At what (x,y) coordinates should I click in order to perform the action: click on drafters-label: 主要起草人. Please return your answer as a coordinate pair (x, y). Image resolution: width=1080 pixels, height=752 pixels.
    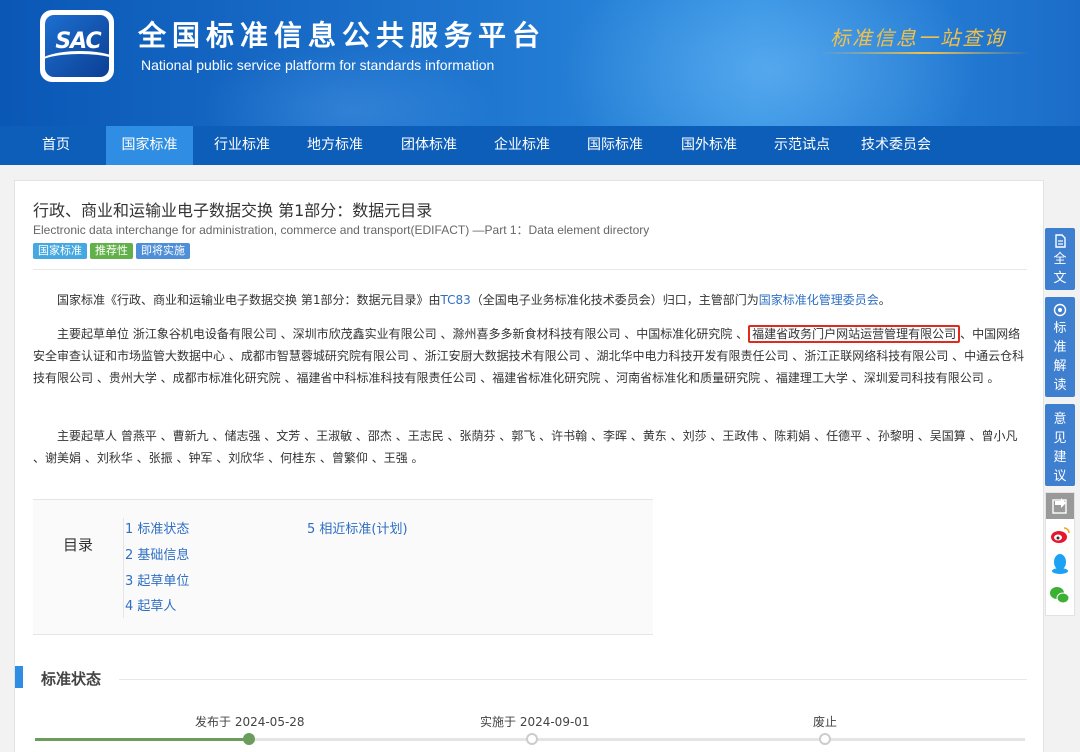
    Looking at the image, I should click on (87, 436).